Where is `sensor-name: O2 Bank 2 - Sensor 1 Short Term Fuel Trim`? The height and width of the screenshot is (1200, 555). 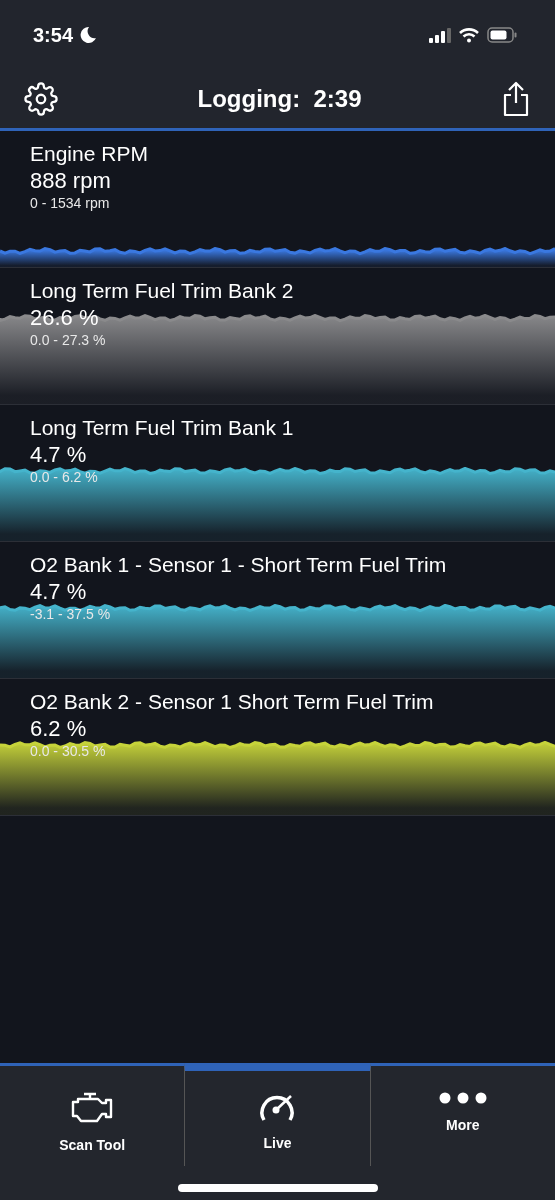
sensor-name: O2 Bank 2 - Sensor 1 Short Term Fuel Trim is located at coordinates (232, 702).